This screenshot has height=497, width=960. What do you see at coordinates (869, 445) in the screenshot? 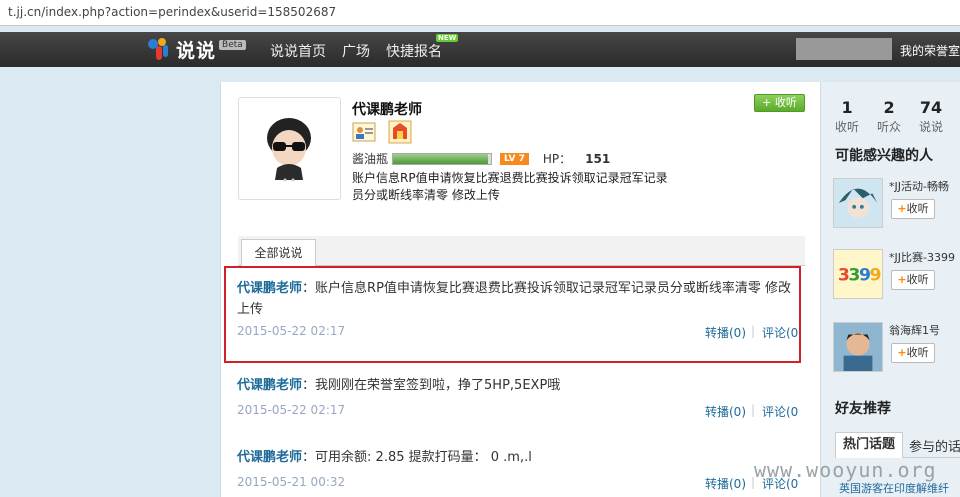
I see `tab-hot-topics: 热门话题` at bounding box center [869, 445].